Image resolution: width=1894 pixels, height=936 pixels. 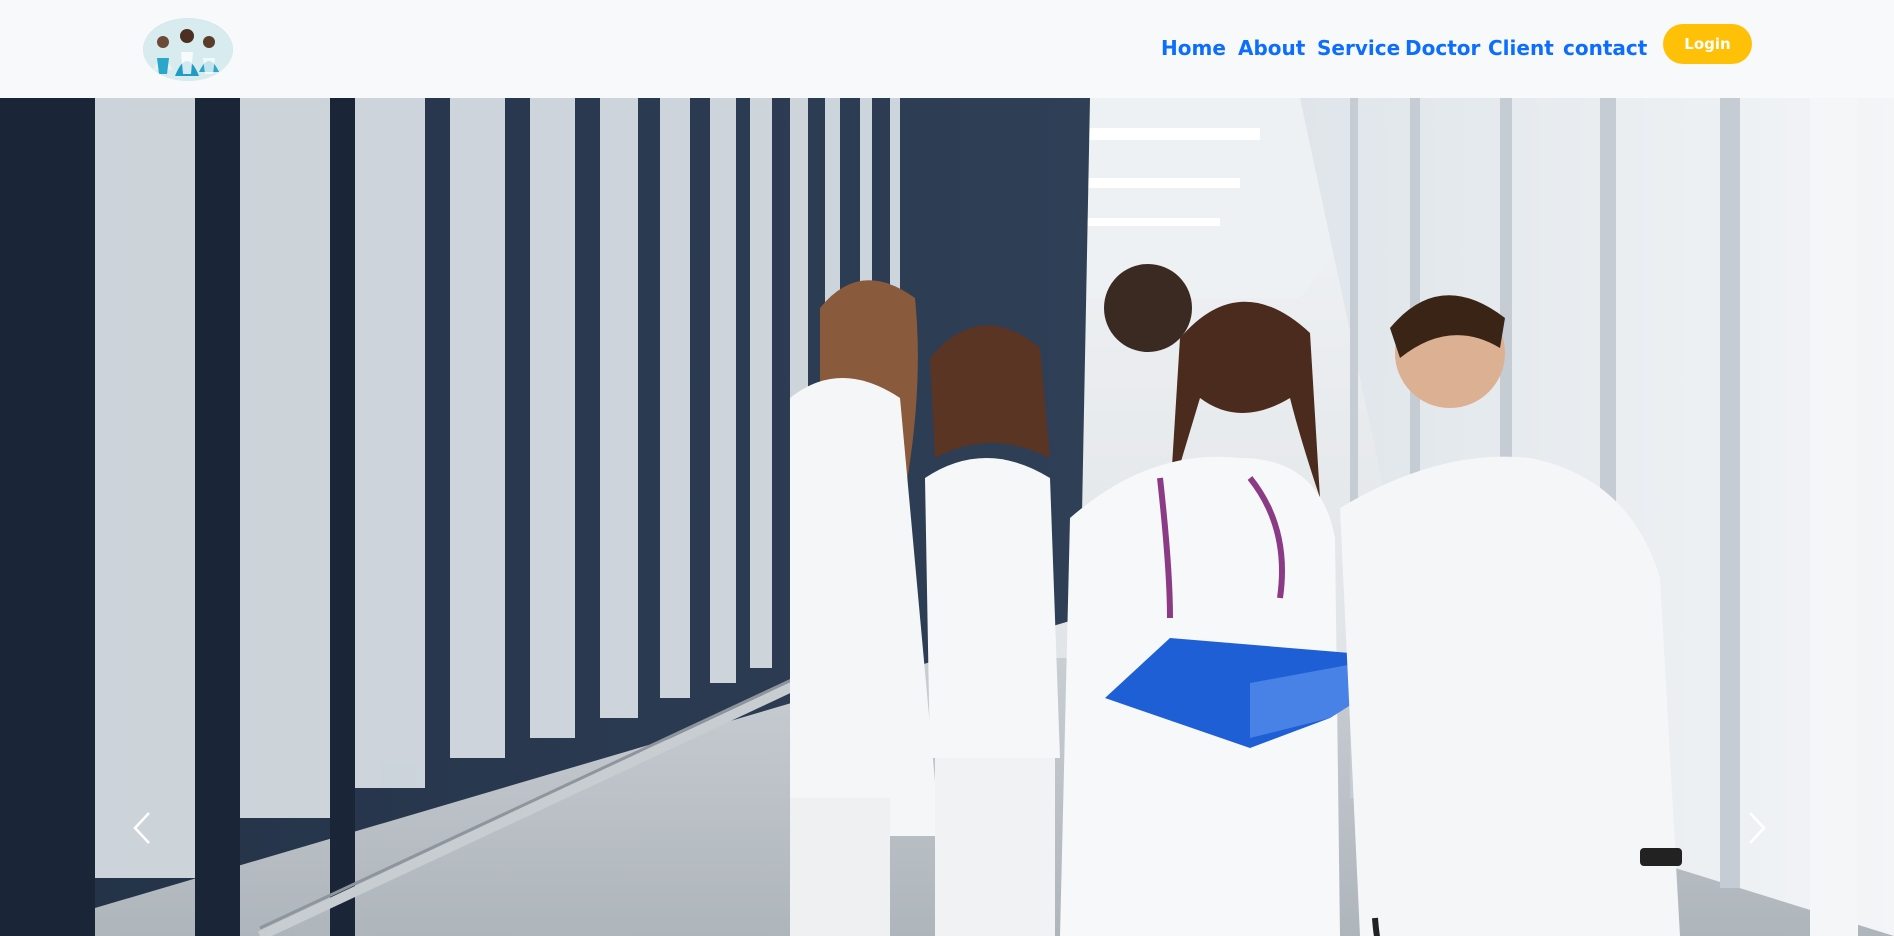 I want to click on nav-contact-link: contact, so click(x=1605, y=48).